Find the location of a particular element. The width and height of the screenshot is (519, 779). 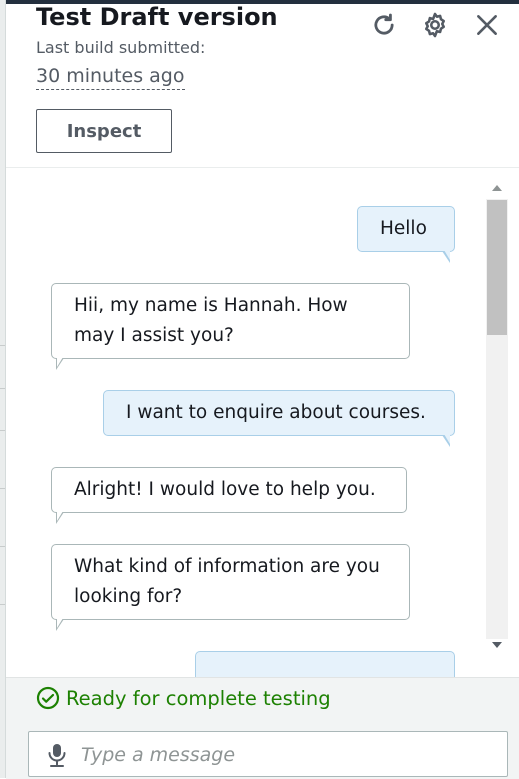

scroll-up-arrow-icon is located at coordinates (497, 188).